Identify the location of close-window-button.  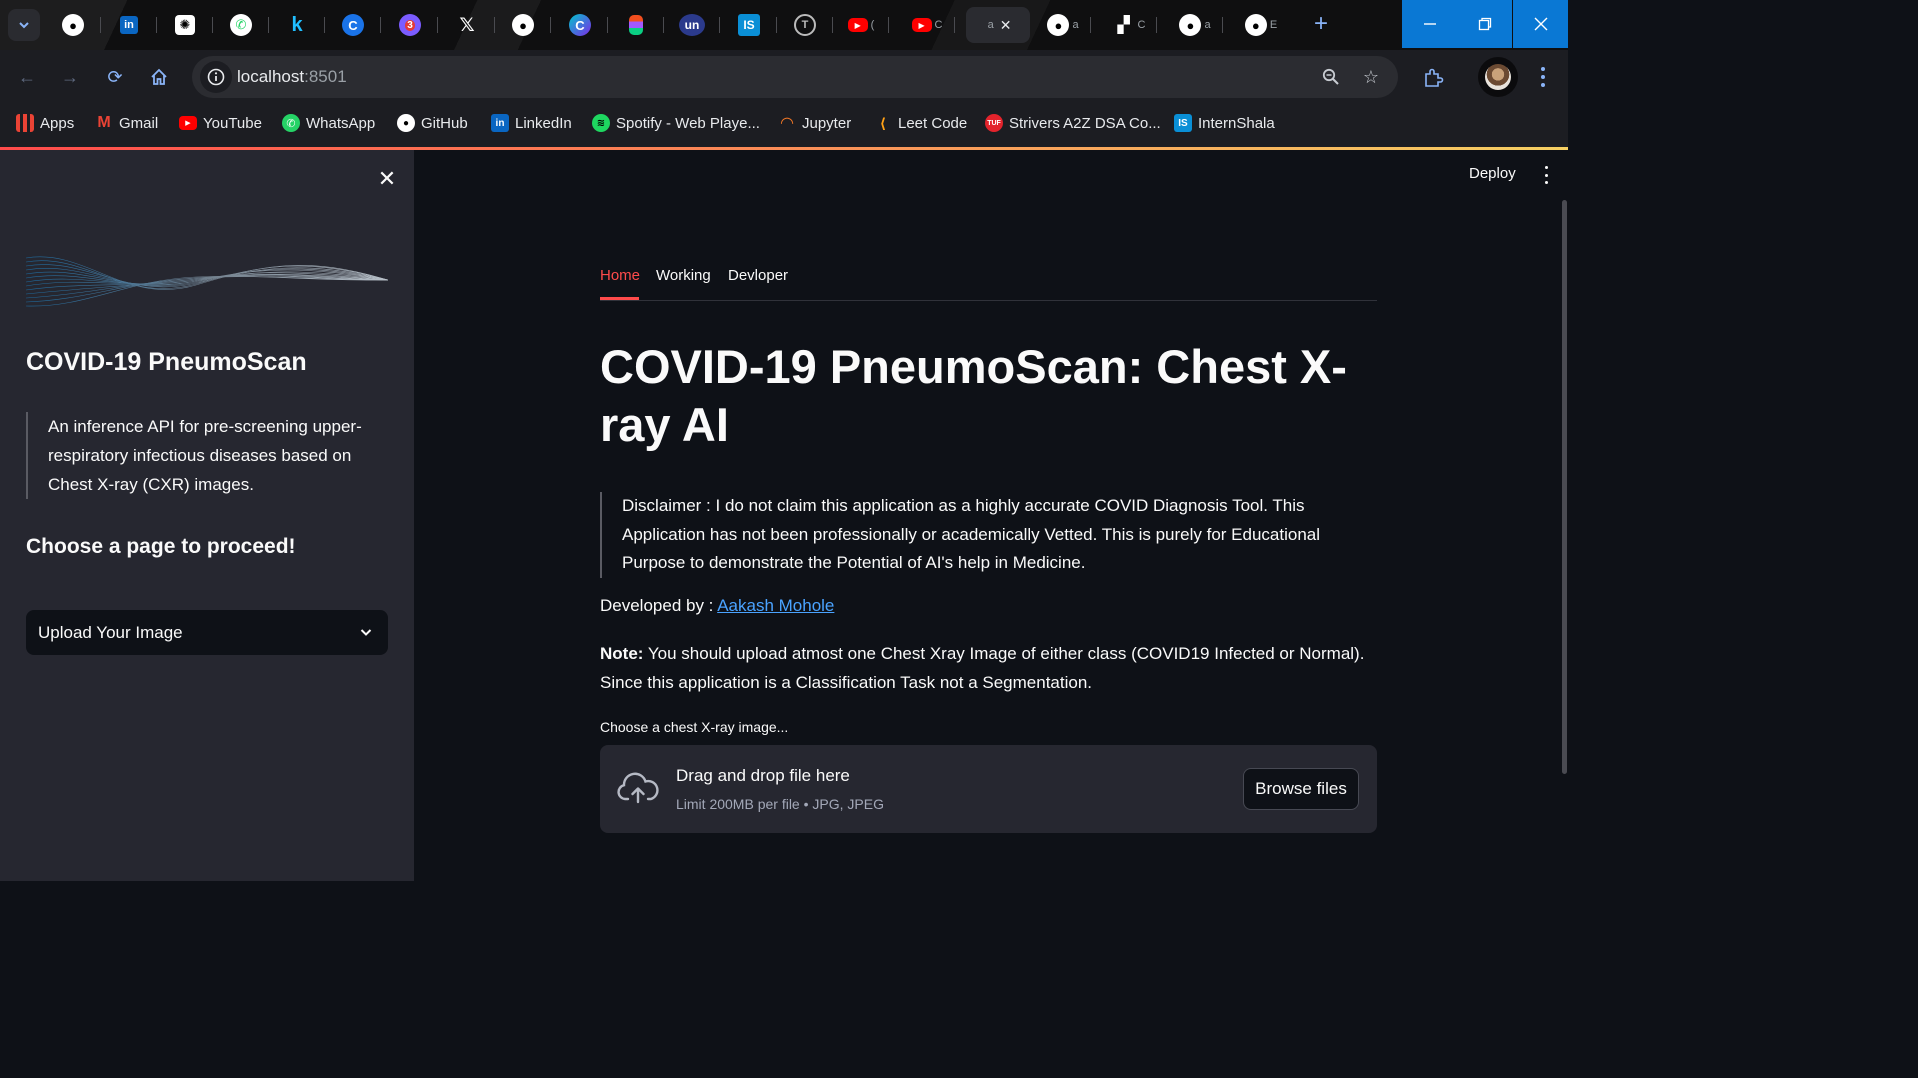
(1540, 24).